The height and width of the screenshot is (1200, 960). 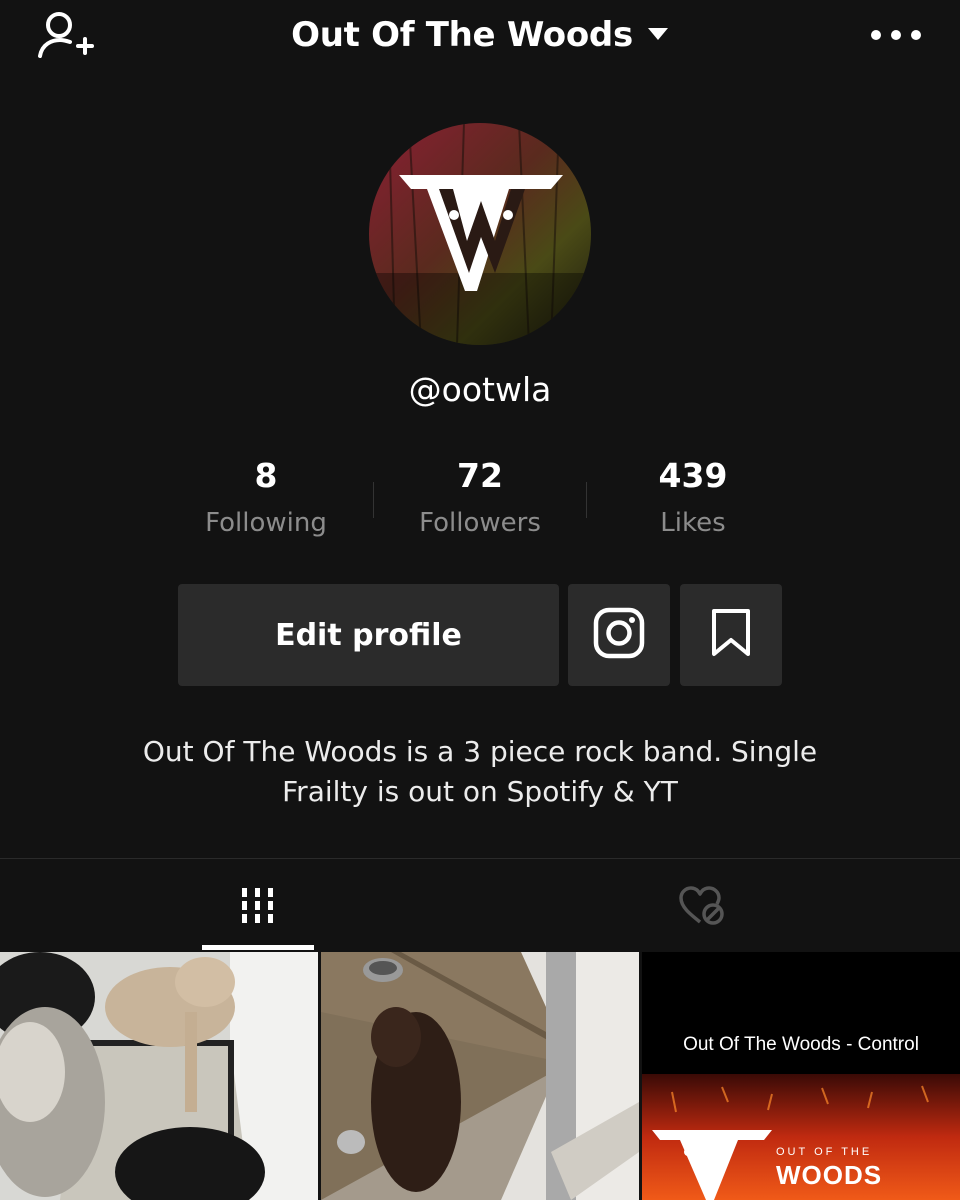 I want to click on grid-icon, so click(x=258, y=908).